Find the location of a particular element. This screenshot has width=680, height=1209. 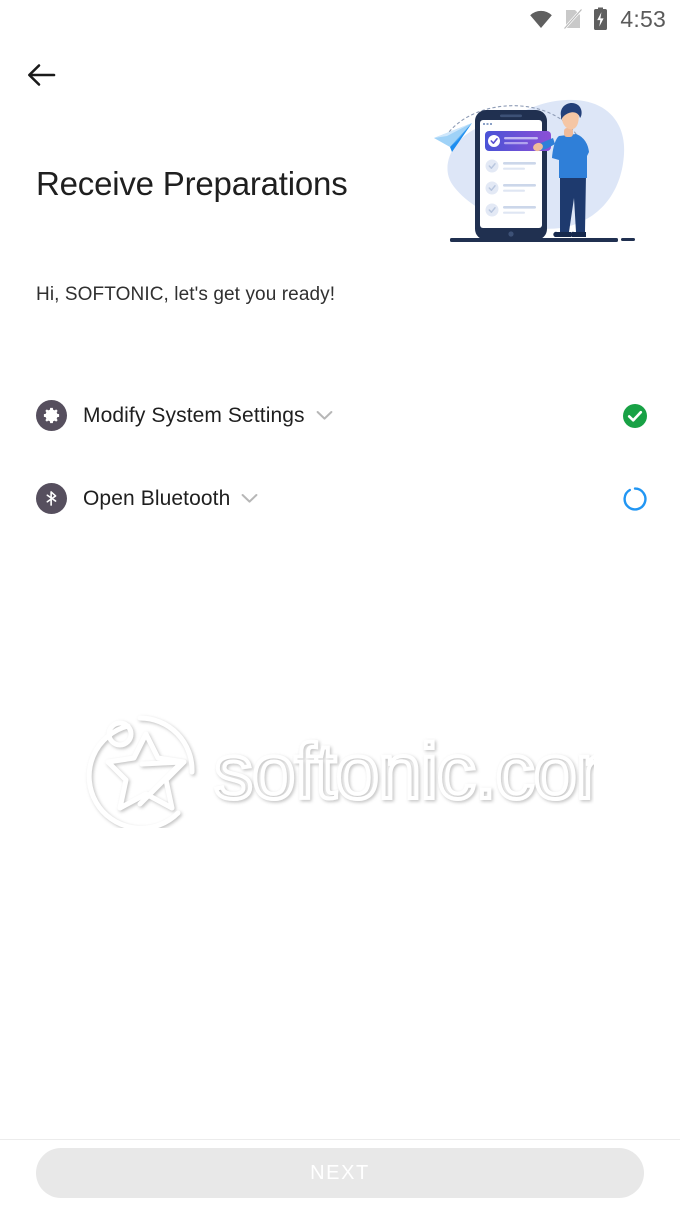

softonic-watermark: softonic.com is located at coordinates (362, 765).